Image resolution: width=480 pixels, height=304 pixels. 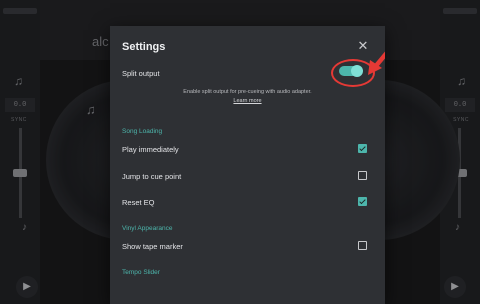 What do you see at coordinates (150, 149) in the screenshot?
I see `play-immediately-label: Play immediately` at bounding box center [150, 149].